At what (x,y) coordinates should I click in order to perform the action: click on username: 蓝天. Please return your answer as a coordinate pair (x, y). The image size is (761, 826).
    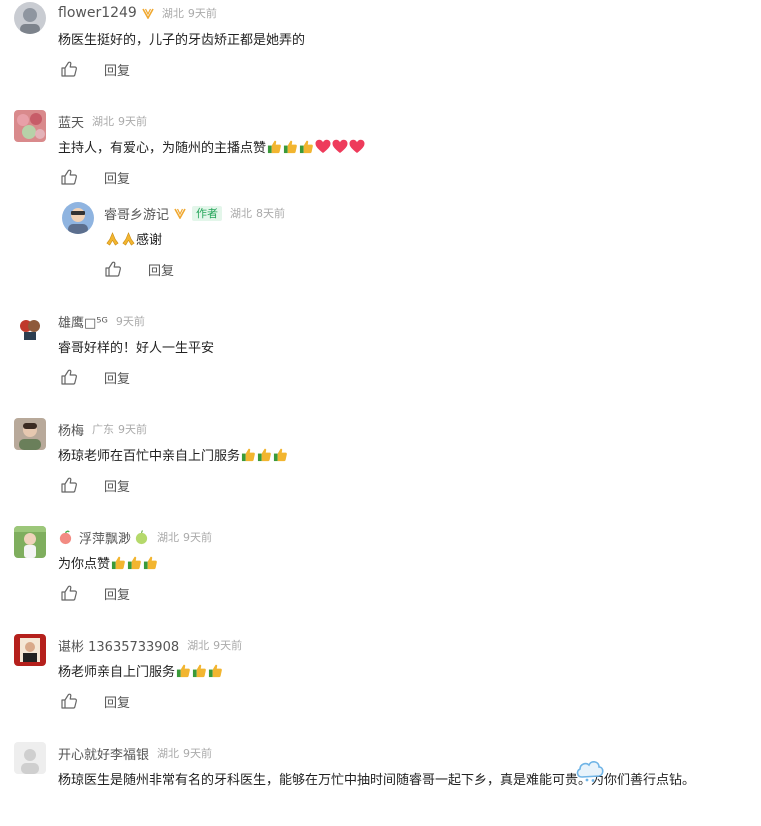
    Looking at the image, I should click on (71, 121).